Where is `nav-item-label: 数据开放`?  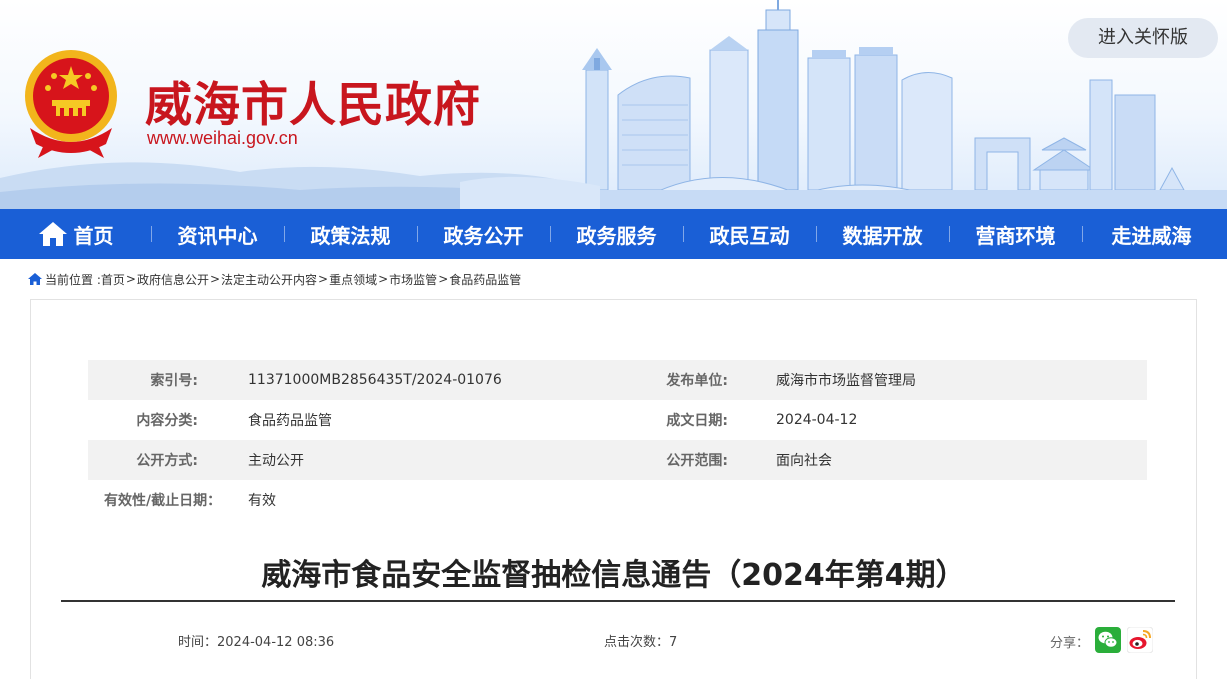
nav-item-label: 数据开放 is located at coordinates (882, 235).